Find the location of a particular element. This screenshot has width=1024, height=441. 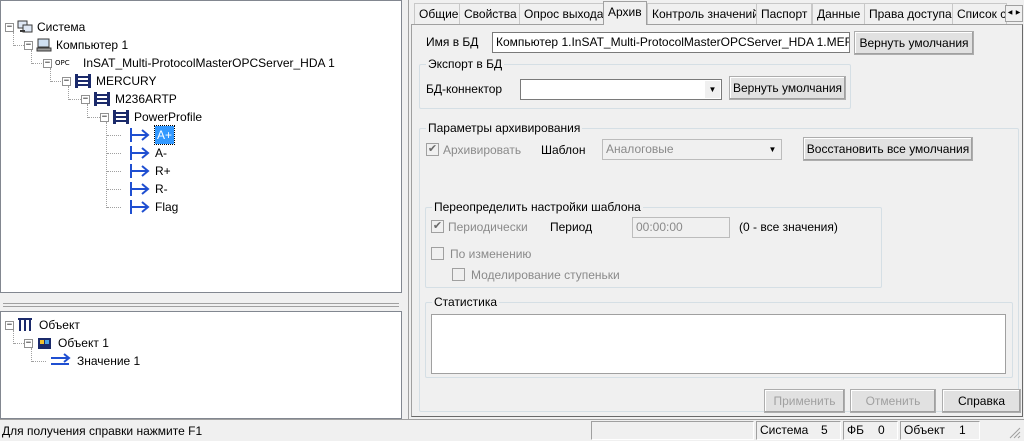

tree-item-r-minus: R- is located at coordinates (144, 189).